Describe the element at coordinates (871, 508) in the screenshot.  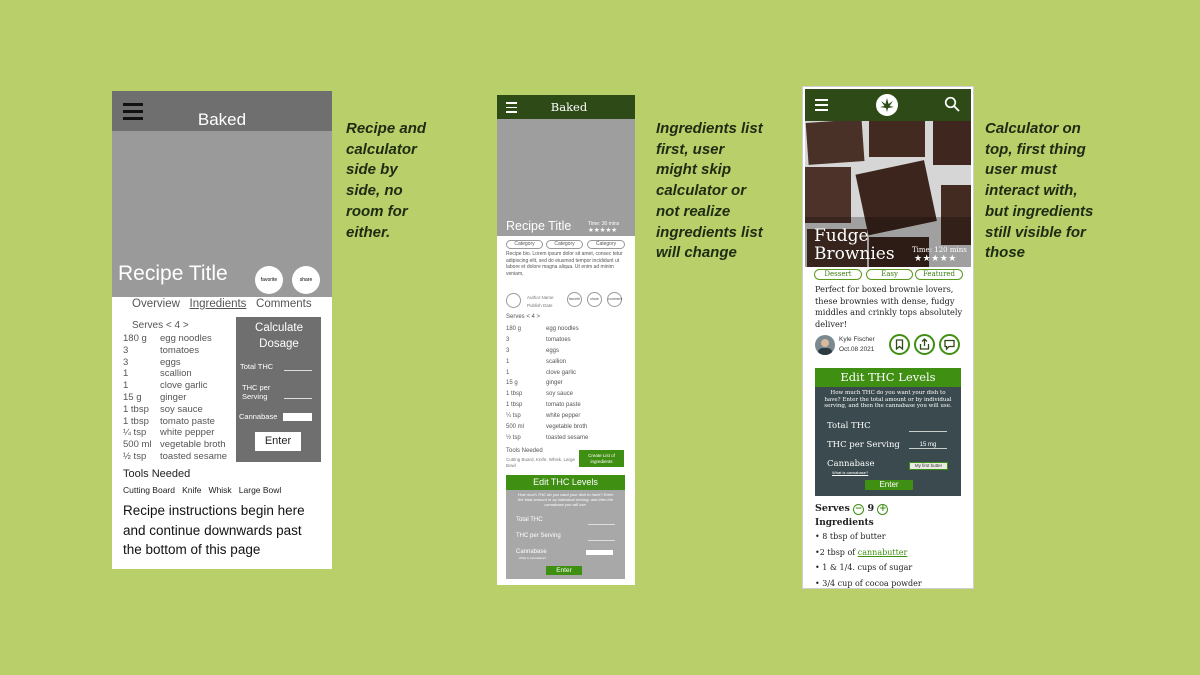
I see `serves-count: 9` at that location.